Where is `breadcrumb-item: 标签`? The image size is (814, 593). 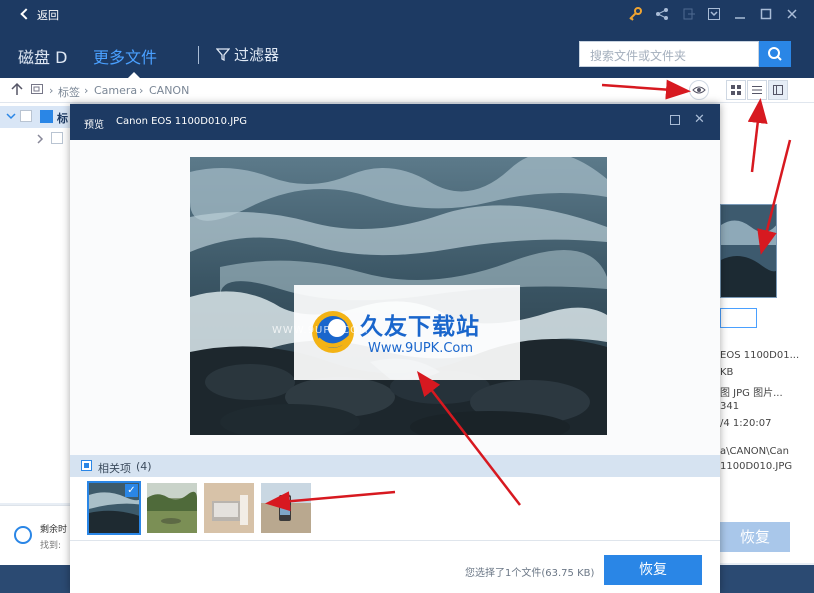
breadcrumb-item: 标签 is located at coordinates (69, 92).